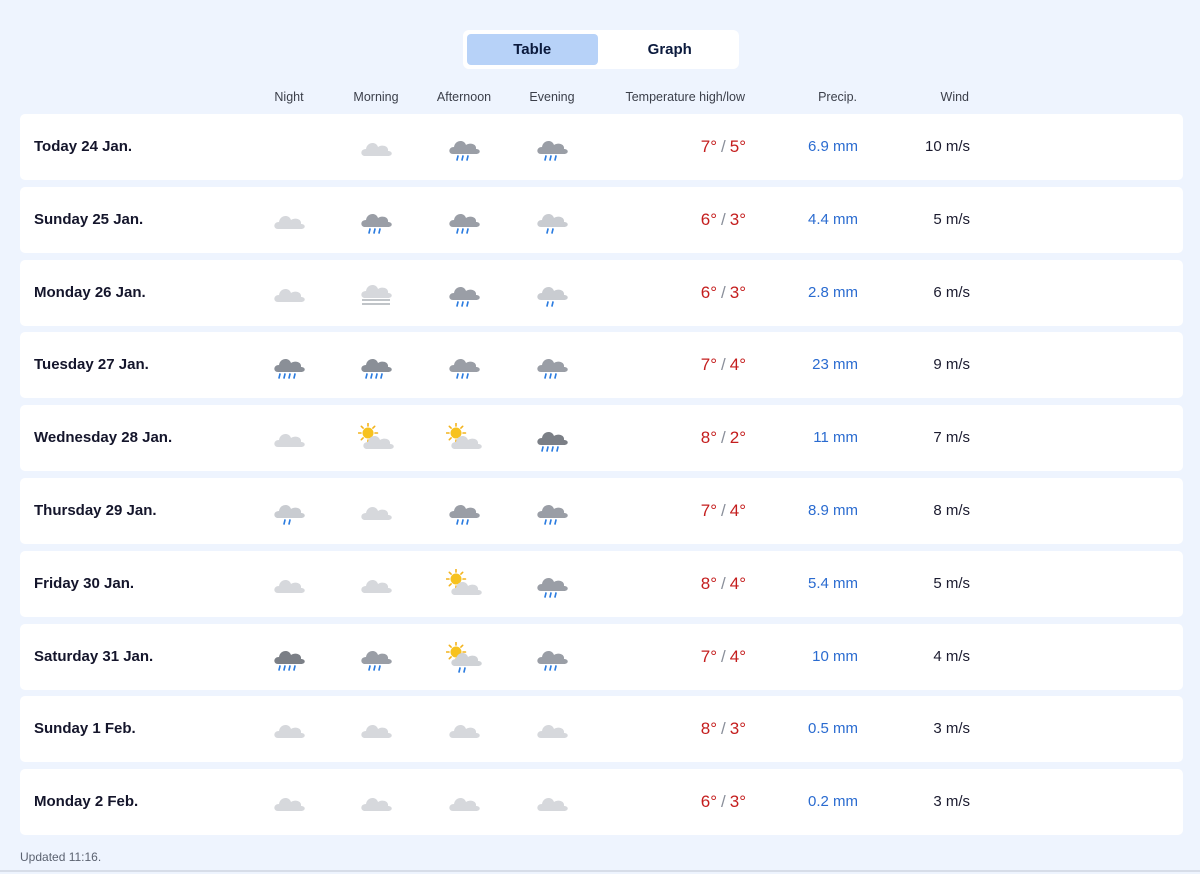 The image size is (1200, 874). Describe the element at coordinates (91, 365) in the screenshot. I see `day-label: Tuesday 27 Jan.` at that location.